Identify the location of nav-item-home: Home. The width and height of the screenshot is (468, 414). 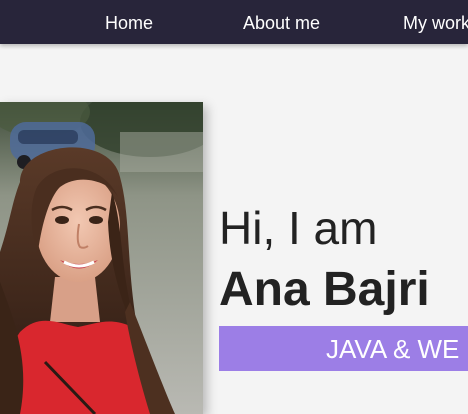
(129, 23).